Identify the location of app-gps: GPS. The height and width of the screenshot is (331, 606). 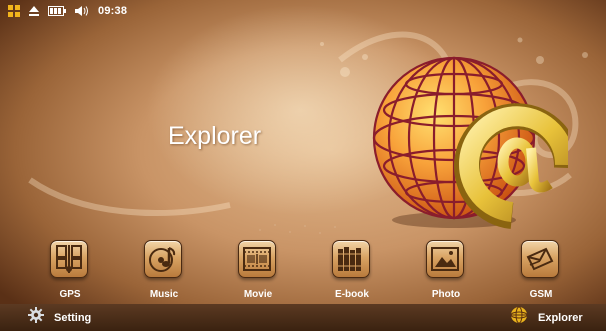
(70, 272).